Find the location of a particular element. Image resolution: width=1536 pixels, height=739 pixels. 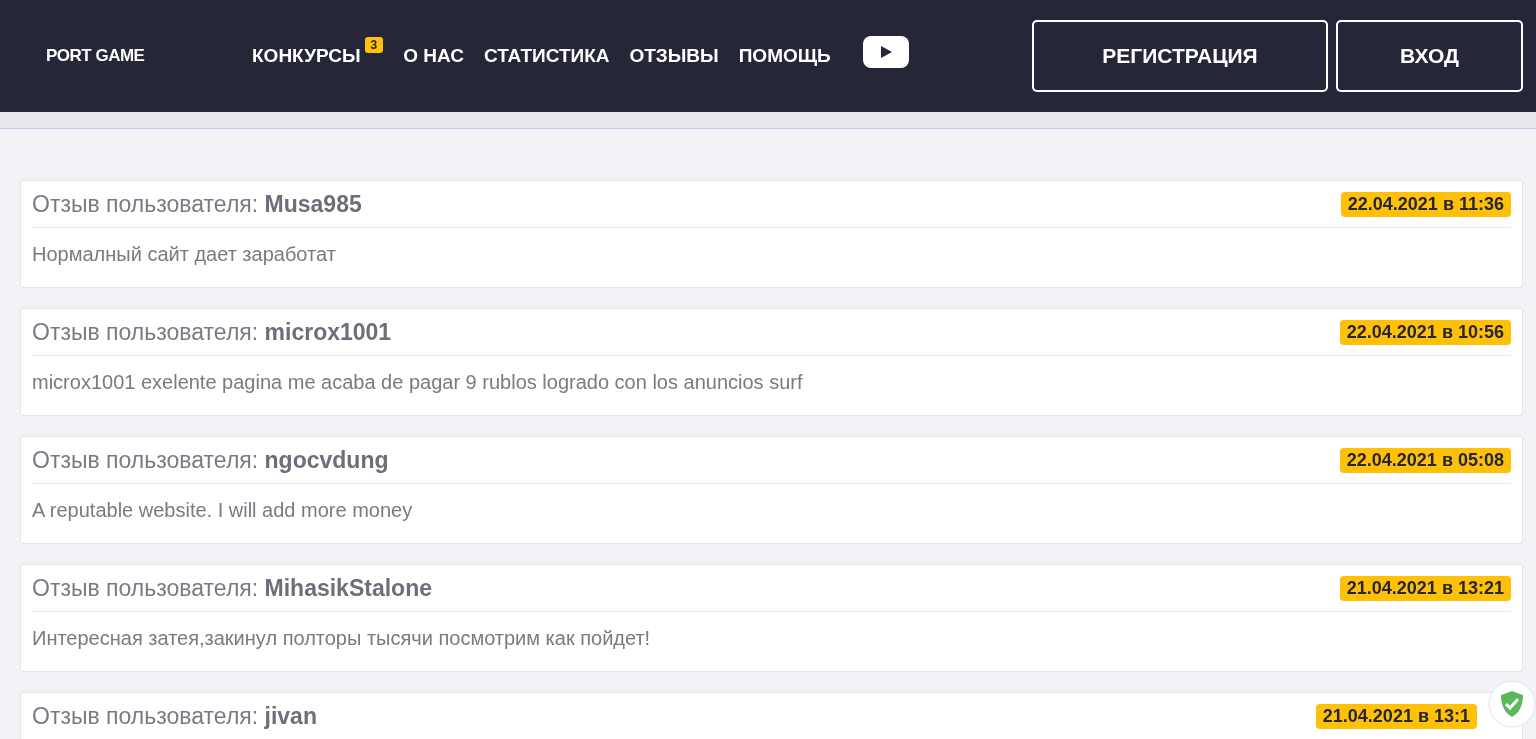

nav-link: О НАС is located at coordinates (433, 56).